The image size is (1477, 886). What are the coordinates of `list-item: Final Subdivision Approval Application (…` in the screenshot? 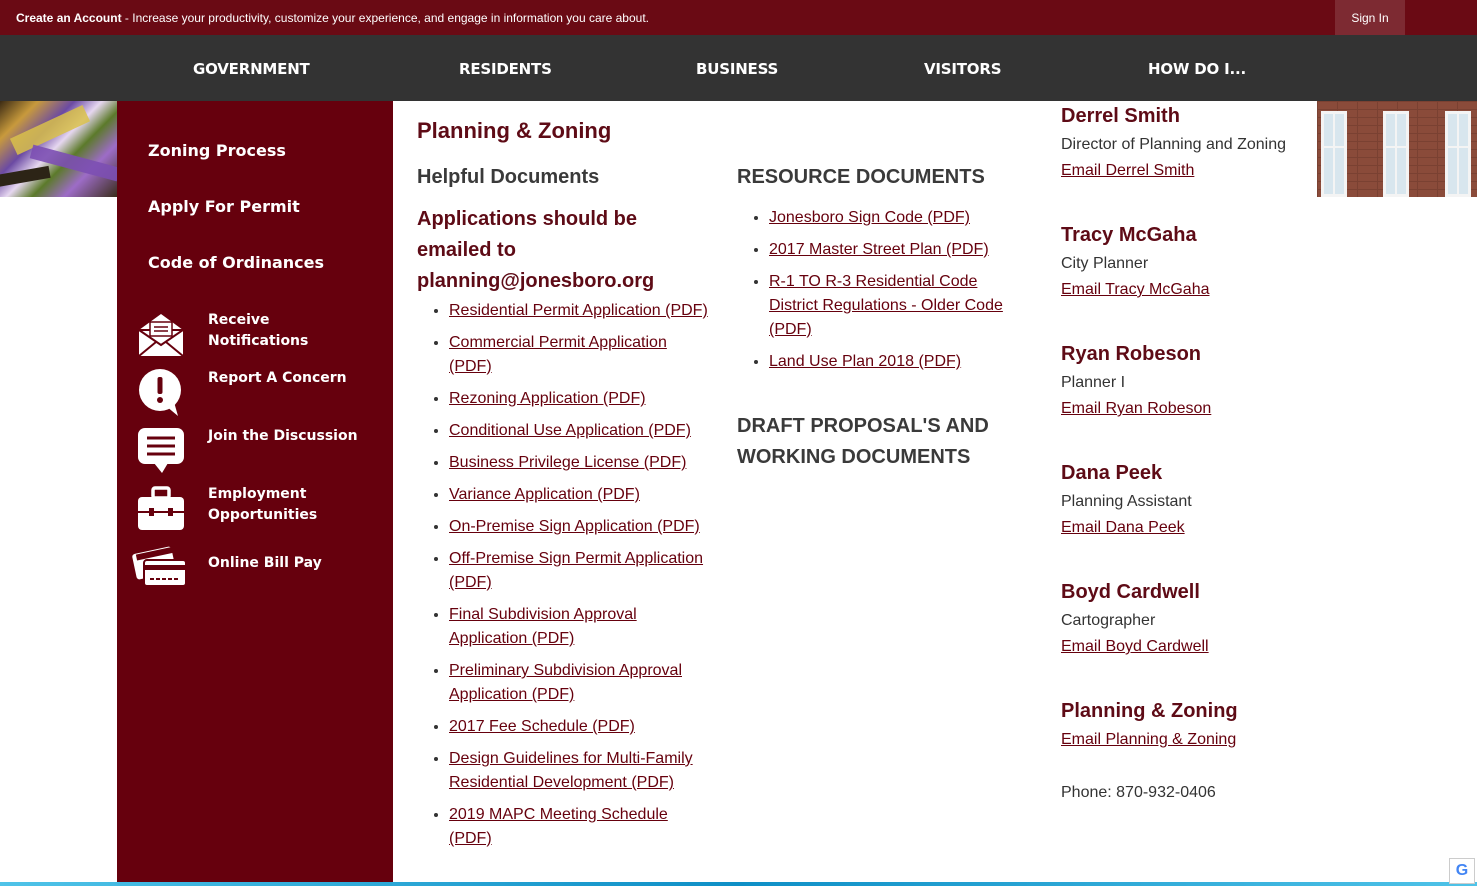 It's located at (580, 627).